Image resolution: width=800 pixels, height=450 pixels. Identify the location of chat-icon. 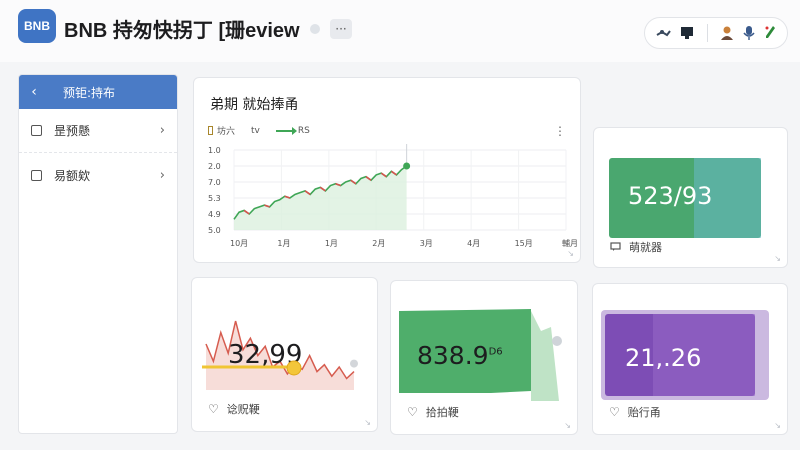
(615, 246).